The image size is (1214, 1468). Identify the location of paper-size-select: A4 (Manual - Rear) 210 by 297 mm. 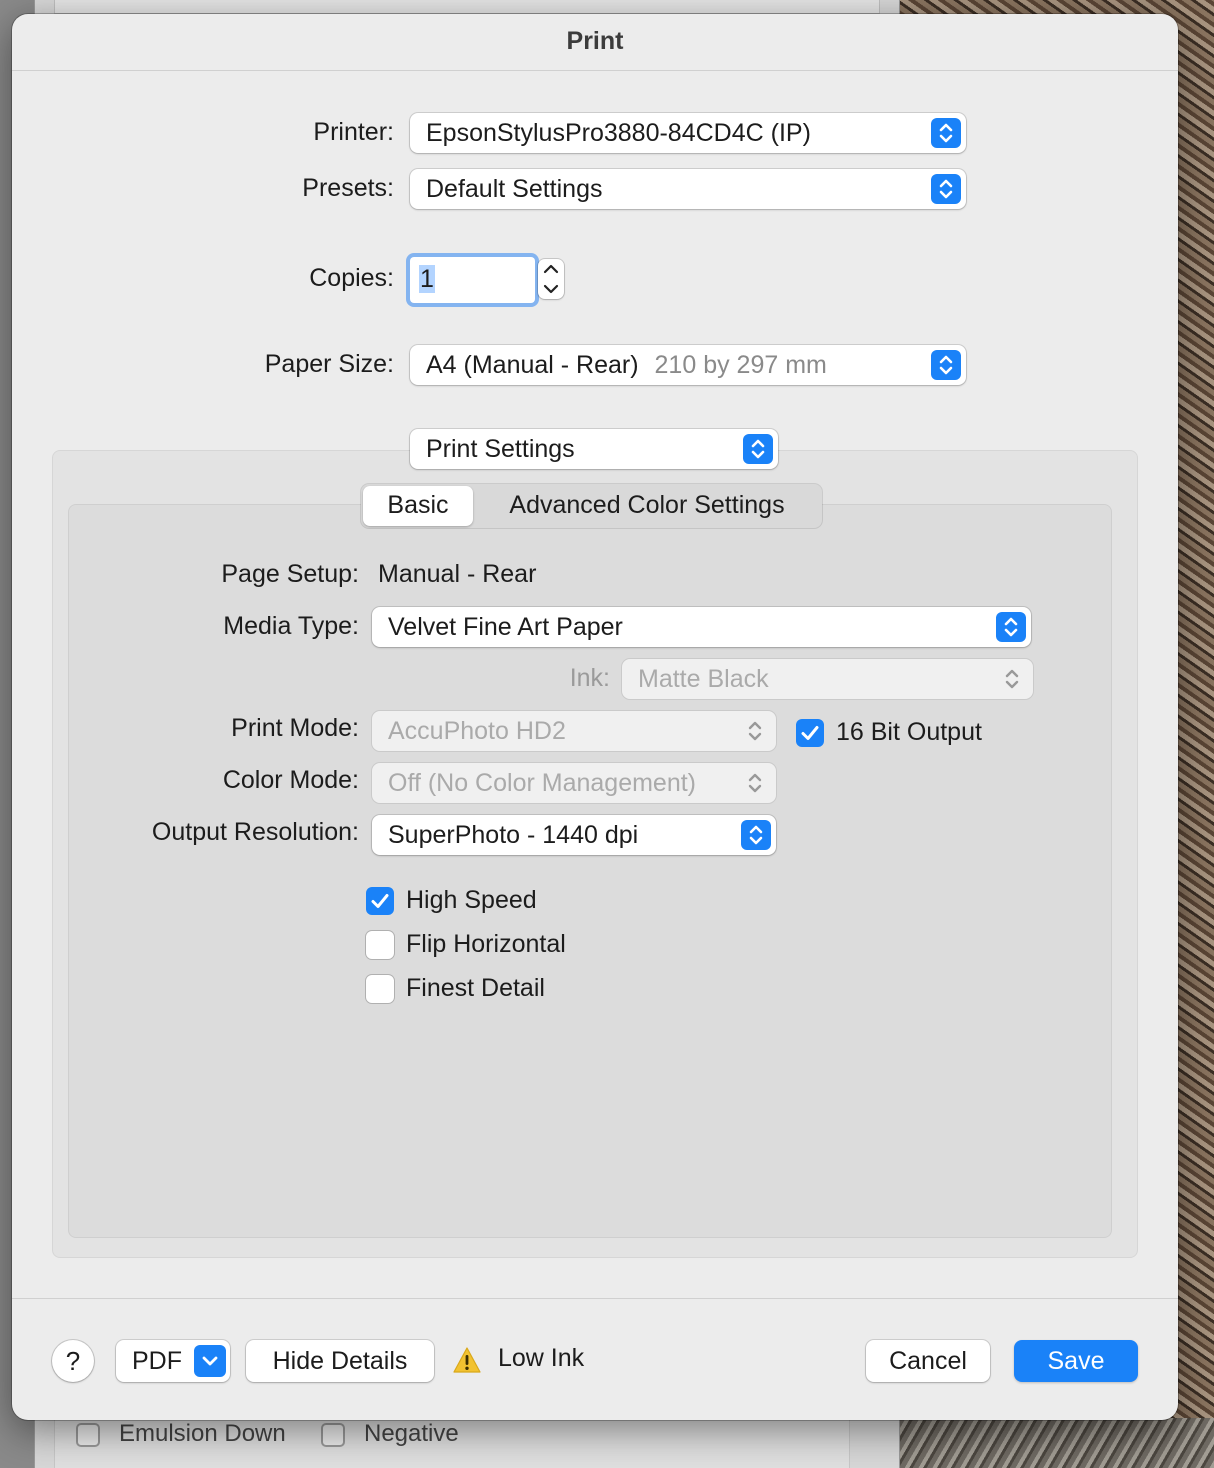
(688, 365).